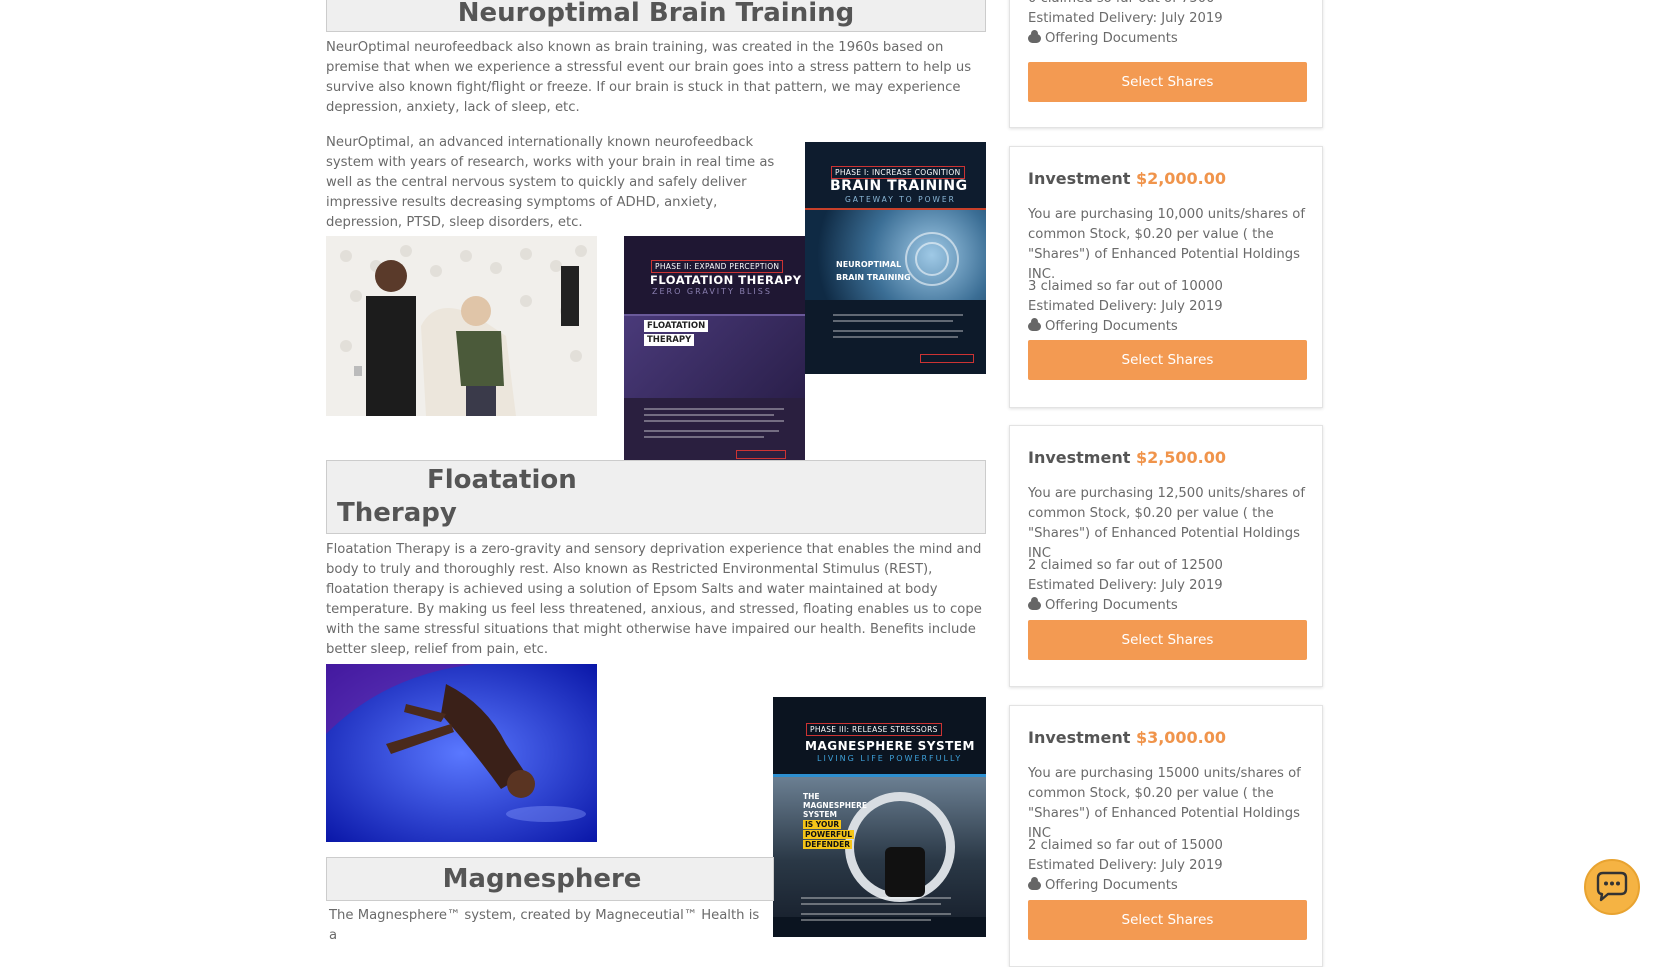  What do you see at coordinates (890, 758) in the screenshot?
I see `magnesphere-poster-subtitle: LIVING LIFE POWERFULLY` at bounding box center [890, 758].